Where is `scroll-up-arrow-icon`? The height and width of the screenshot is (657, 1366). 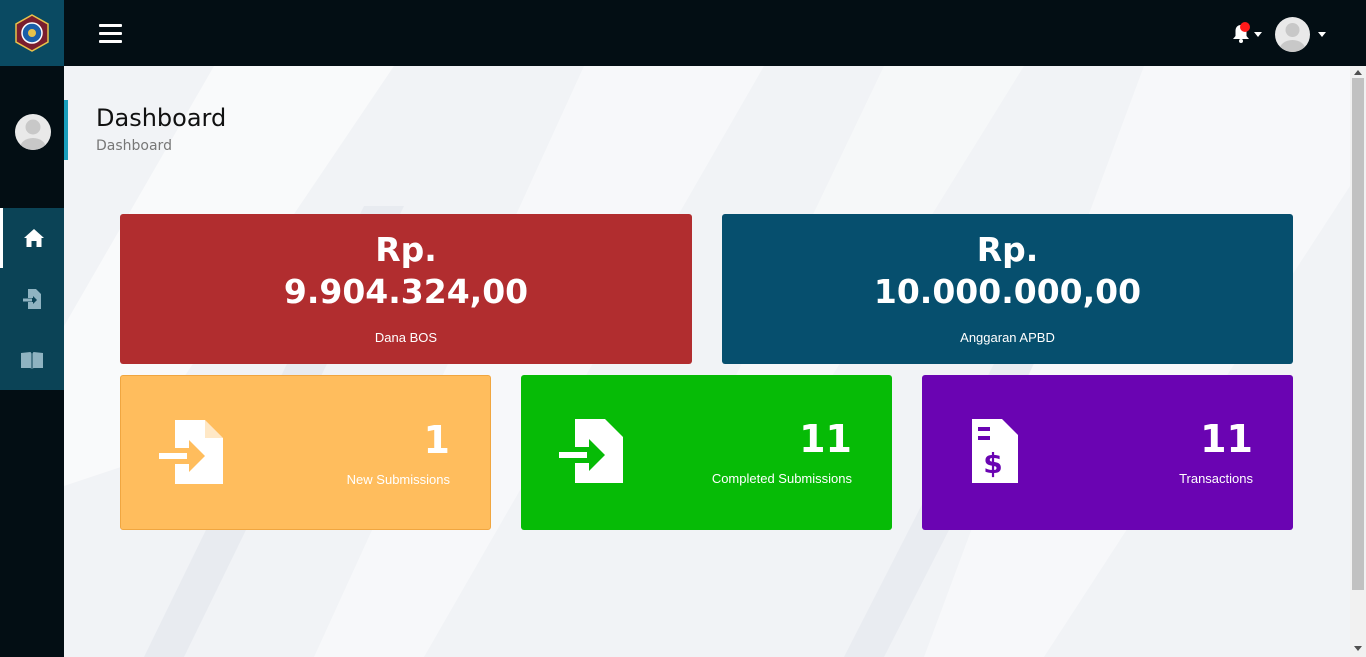
scroll-up-arrow-icon is located at coordinates (1358, 72).